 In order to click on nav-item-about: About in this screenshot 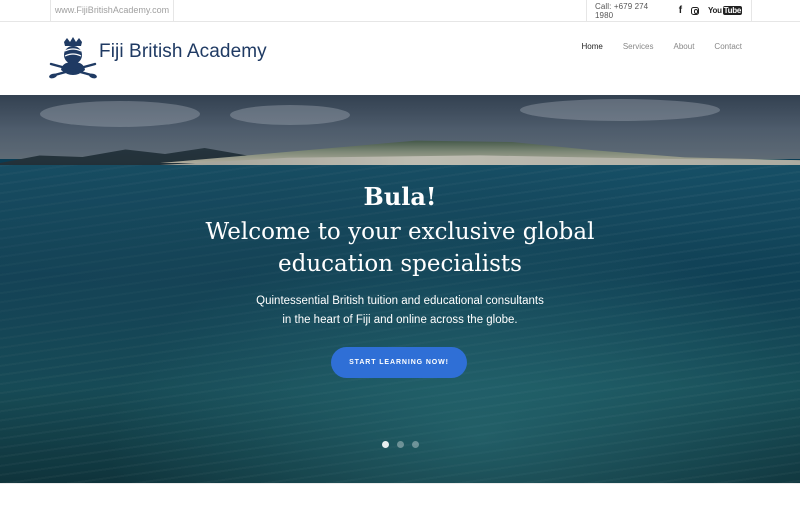, I will do `click(684, 46)`.